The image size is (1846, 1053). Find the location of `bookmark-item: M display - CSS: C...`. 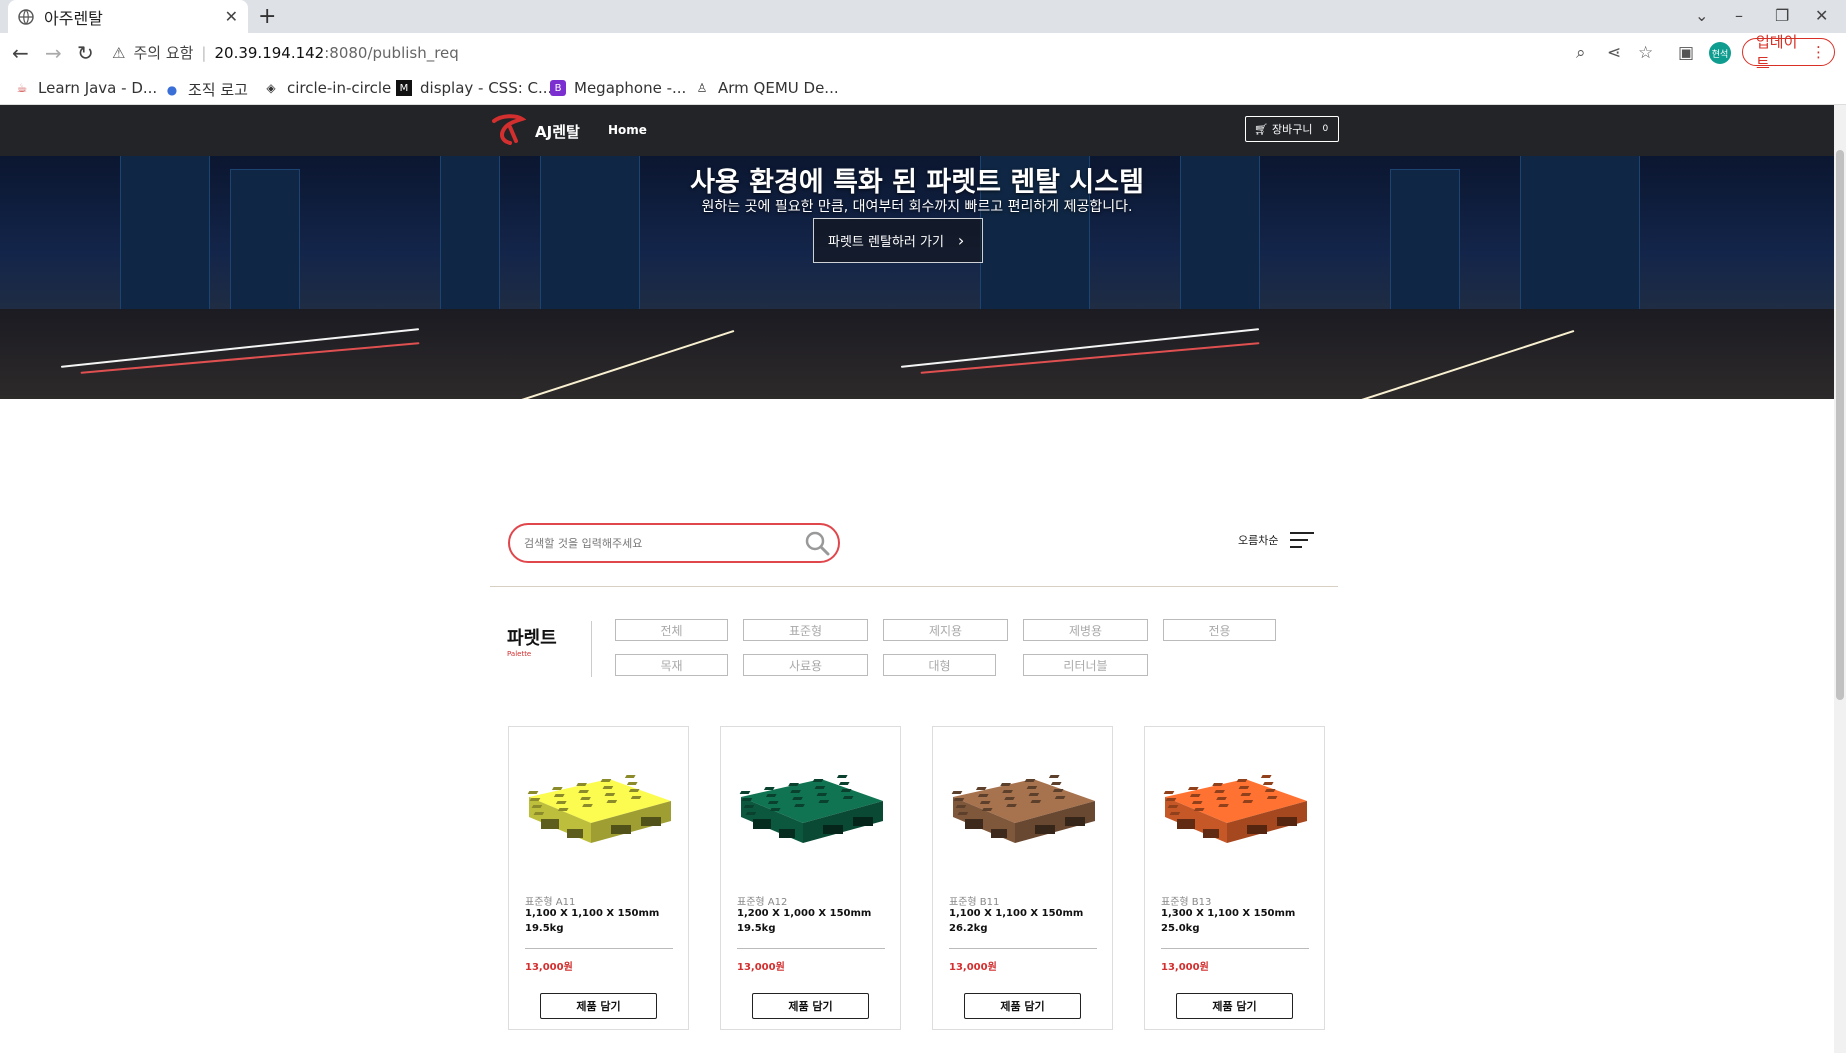

bookmark-item: M display - CSS: C... is located at coordinates (474, 88).